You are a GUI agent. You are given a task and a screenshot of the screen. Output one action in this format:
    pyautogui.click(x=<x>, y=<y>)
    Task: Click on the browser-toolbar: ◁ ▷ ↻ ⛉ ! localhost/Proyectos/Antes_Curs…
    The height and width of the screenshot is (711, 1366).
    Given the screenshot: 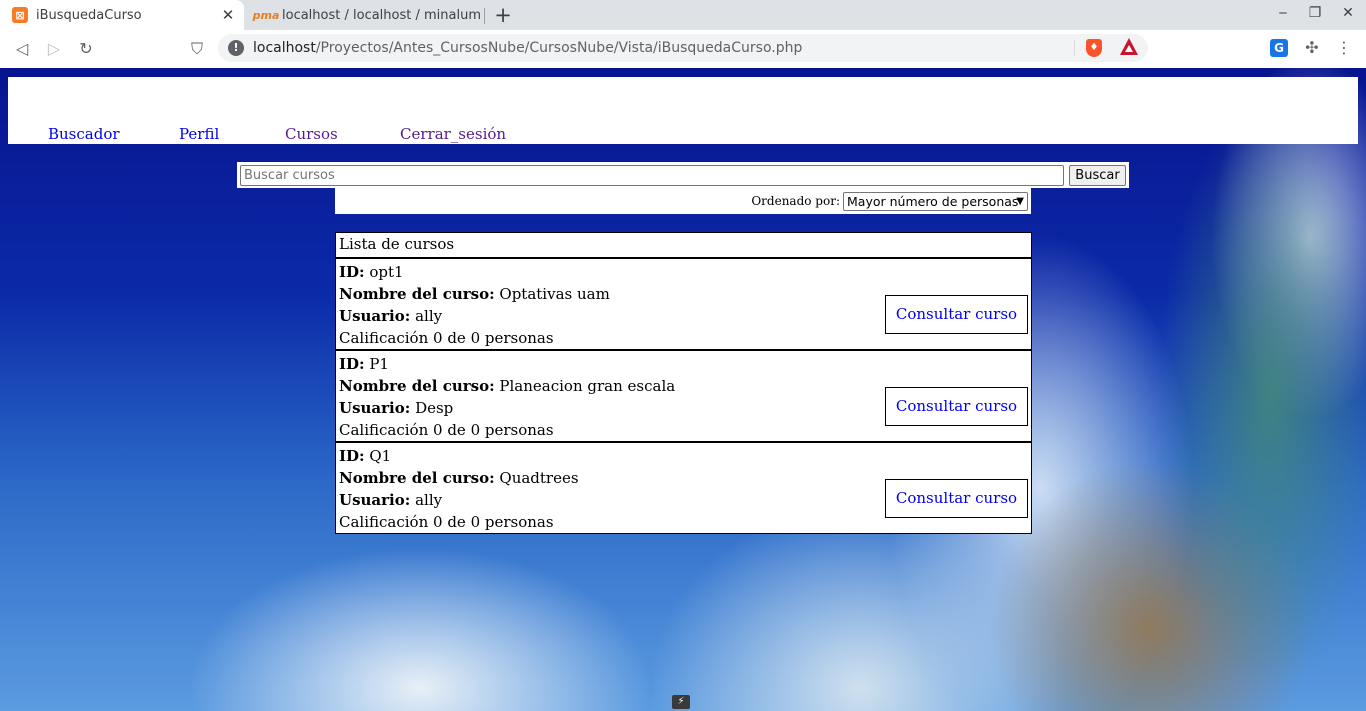 What is the action you would take?
    pyautogui.click(x=683, y=49)
    